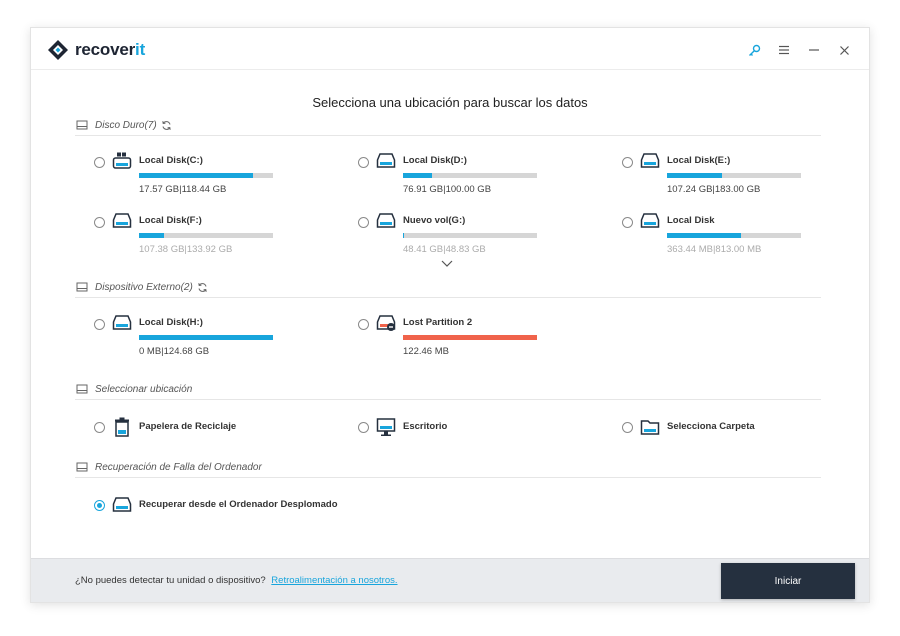  Describe the element at coordinates (426, 351) in the screenshot. I see `drive-size: 122.46 MB` at that location.